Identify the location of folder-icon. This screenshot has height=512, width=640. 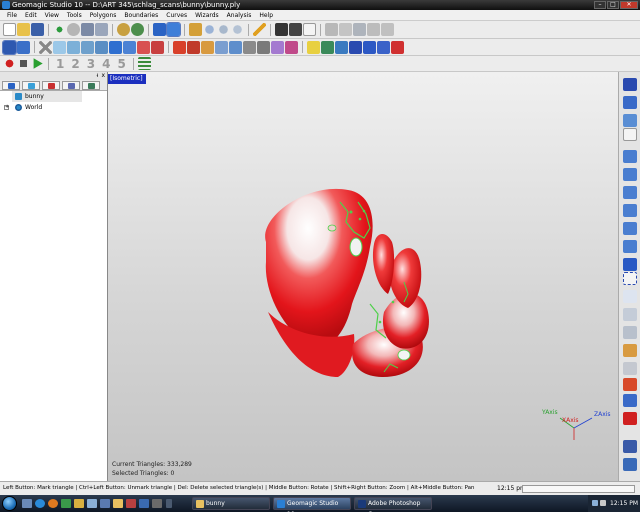
(118, 503).